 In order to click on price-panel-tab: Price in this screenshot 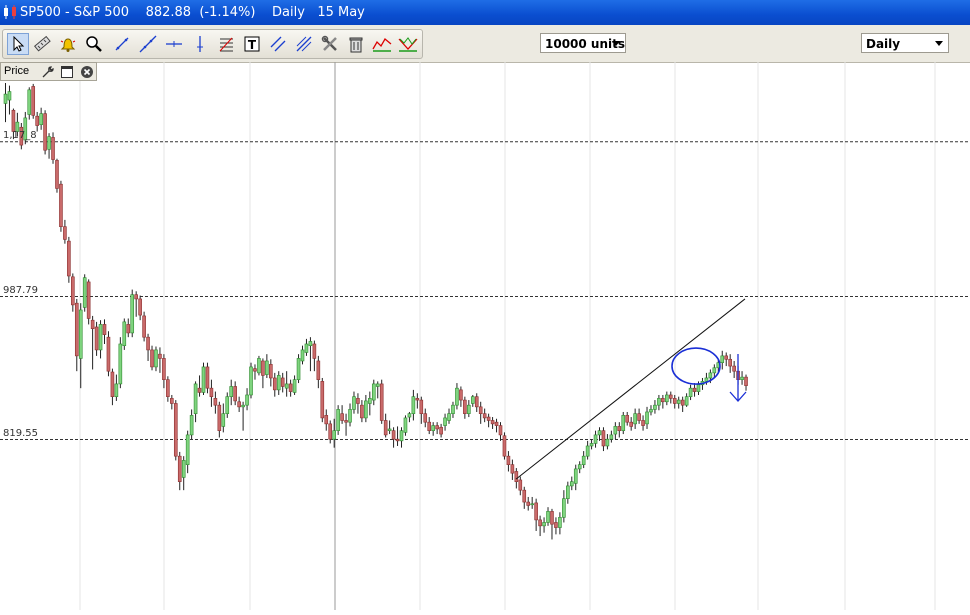, I will do `click(48, 71)`.